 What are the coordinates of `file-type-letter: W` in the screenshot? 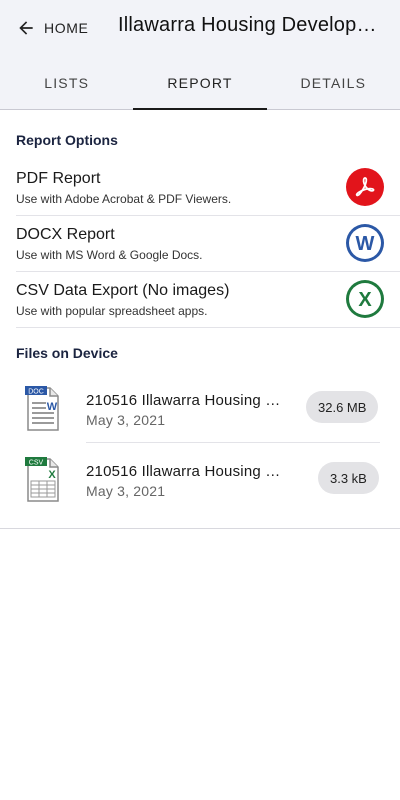 It's located at (52, 407).